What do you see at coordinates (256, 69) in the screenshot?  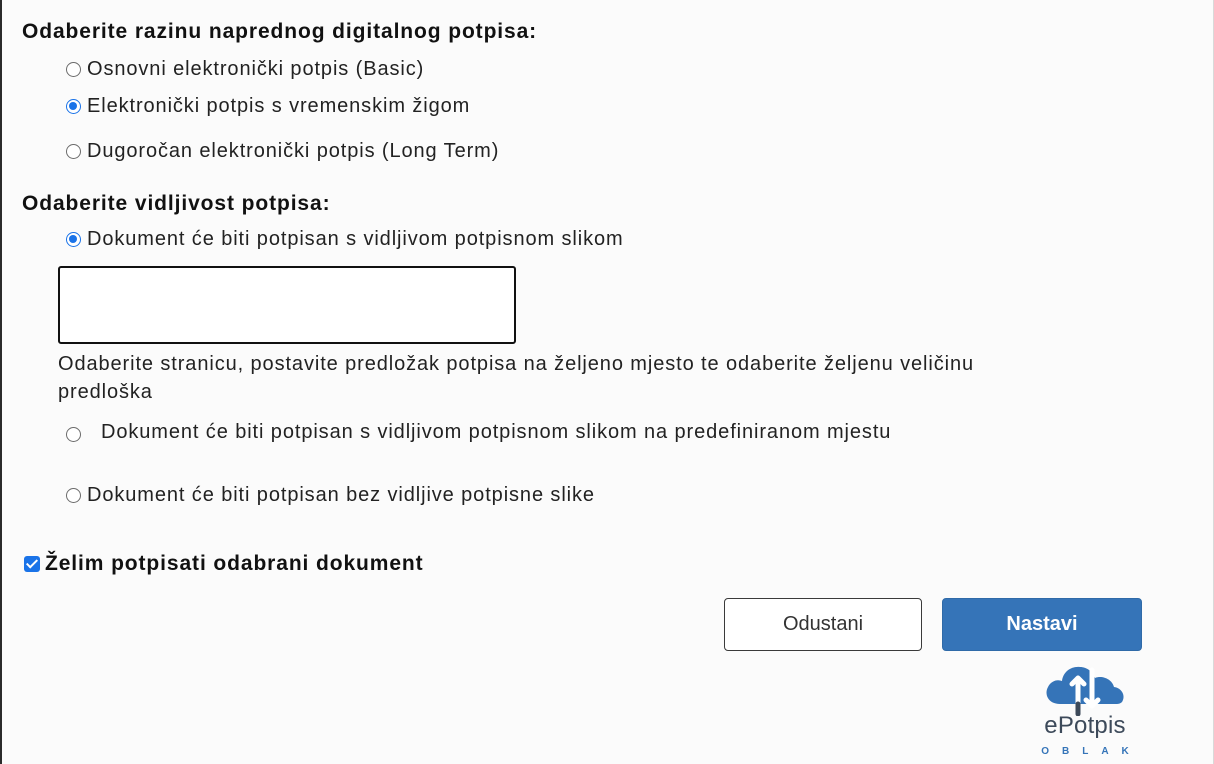 I see `radio-label-basic: Osnovni elektronički potpis (Basic)` at bounding box center [256, 69].